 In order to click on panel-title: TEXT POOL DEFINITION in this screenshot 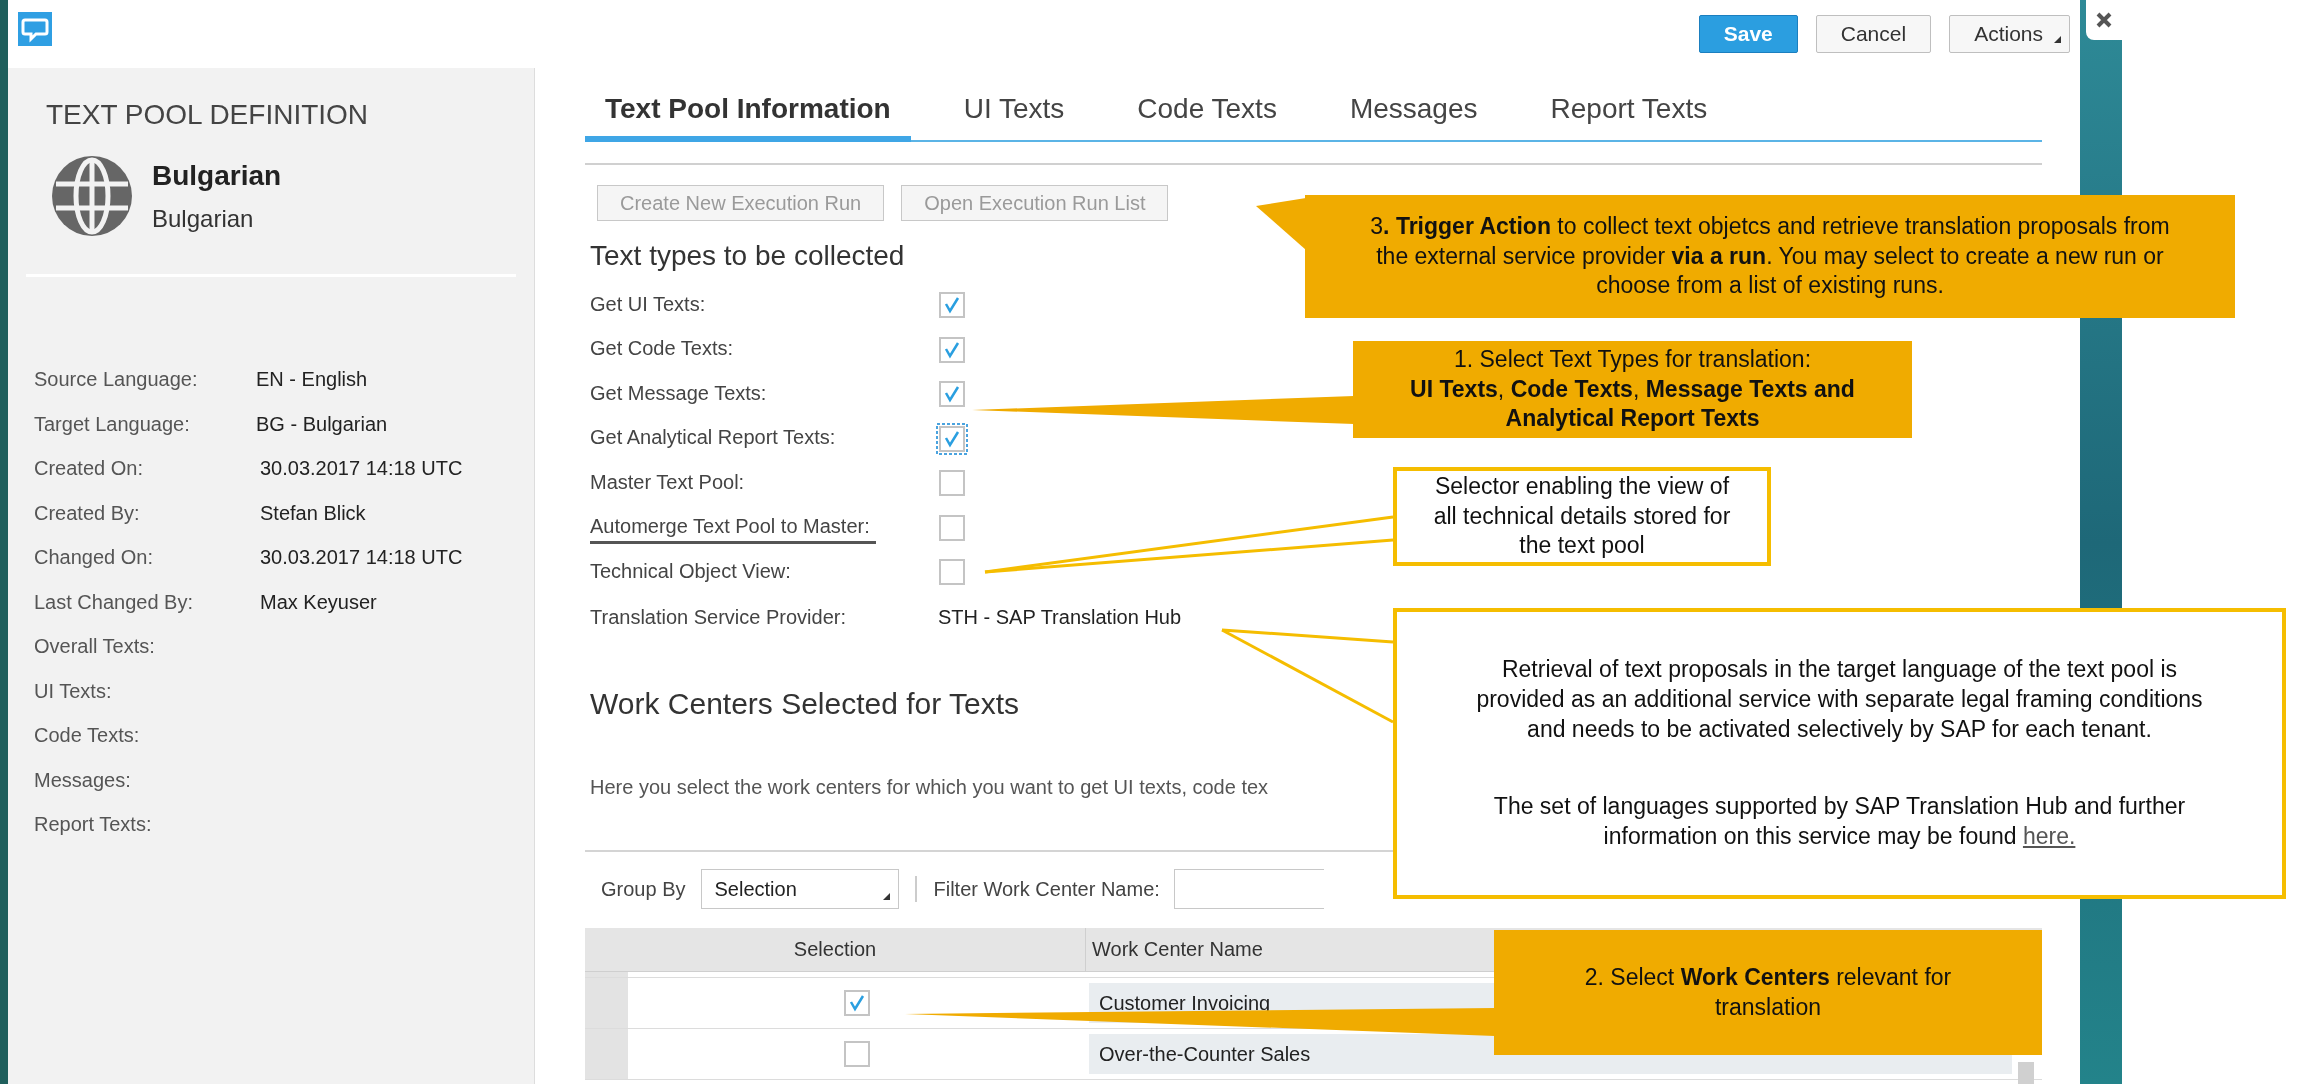, I will do `click(207, 115)`.